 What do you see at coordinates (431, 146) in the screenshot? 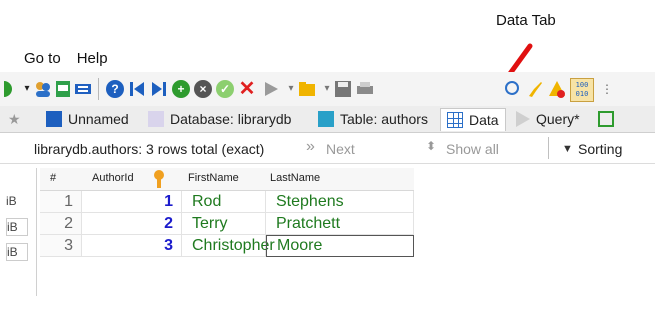
I see `updown-icon: ⬍` at bounding box center [431, 146].